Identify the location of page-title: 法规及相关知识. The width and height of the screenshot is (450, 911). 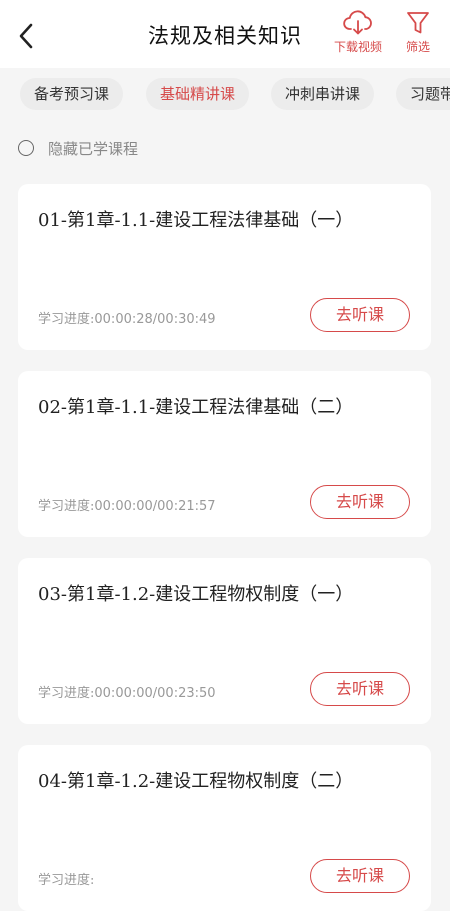
(225, 36).